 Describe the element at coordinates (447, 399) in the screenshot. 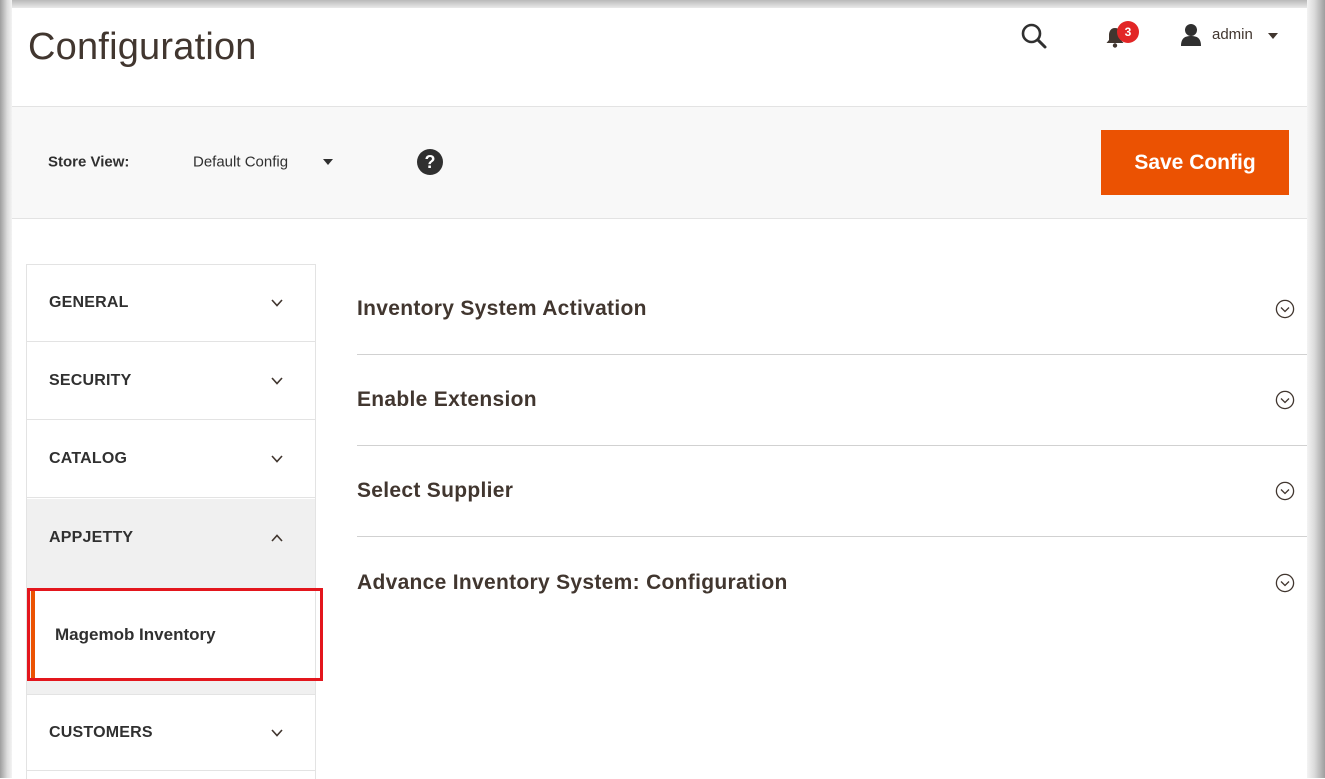

I see `section-title: Enable Extension` at that location.